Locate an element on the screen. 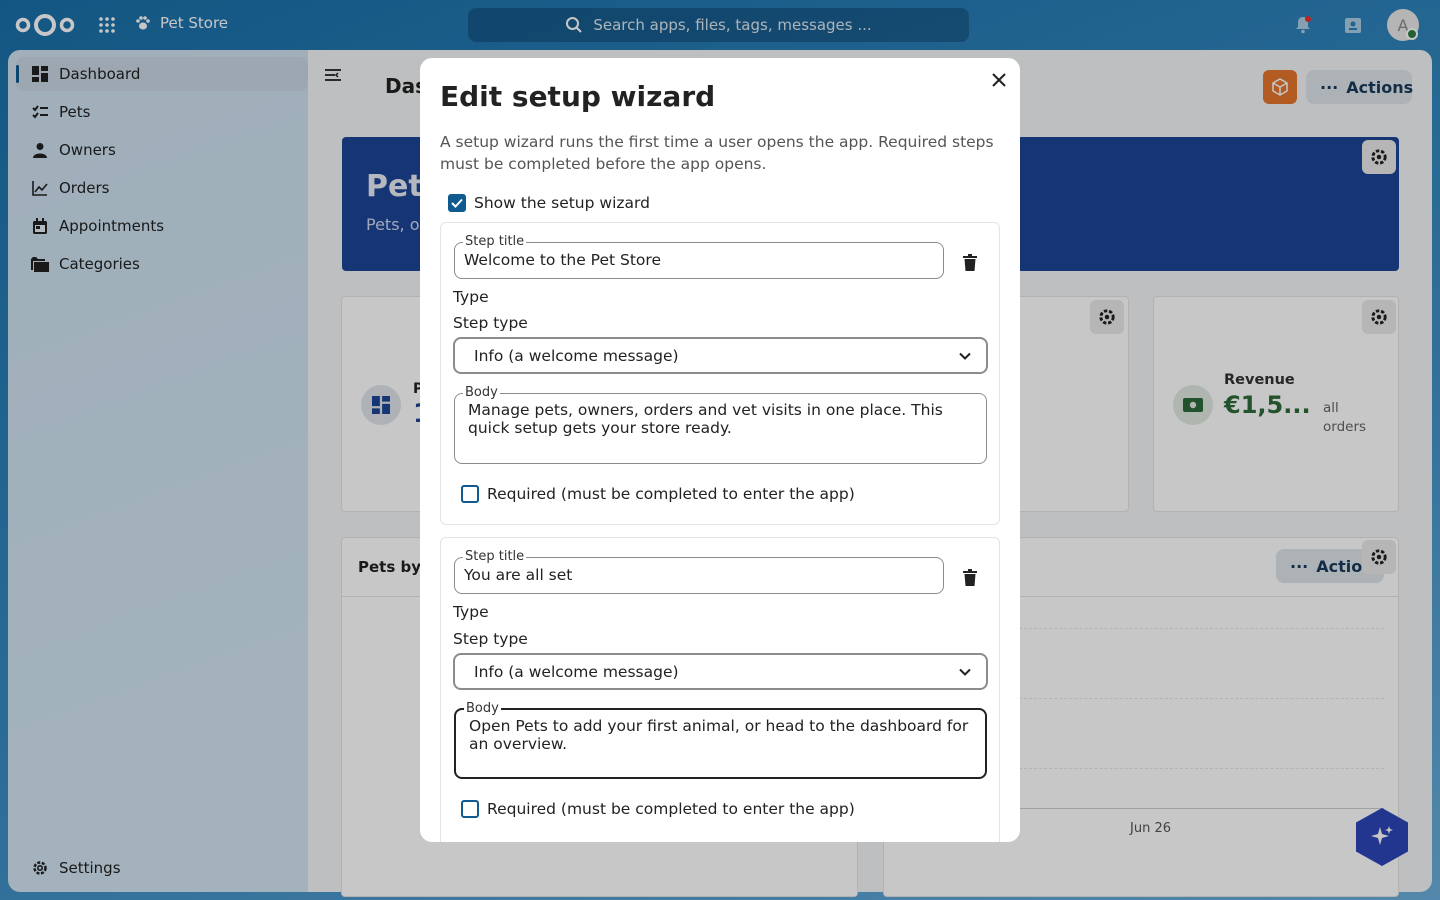 The image size is (1440, 900). checkmark-icon is located at coordinates (457, 203).